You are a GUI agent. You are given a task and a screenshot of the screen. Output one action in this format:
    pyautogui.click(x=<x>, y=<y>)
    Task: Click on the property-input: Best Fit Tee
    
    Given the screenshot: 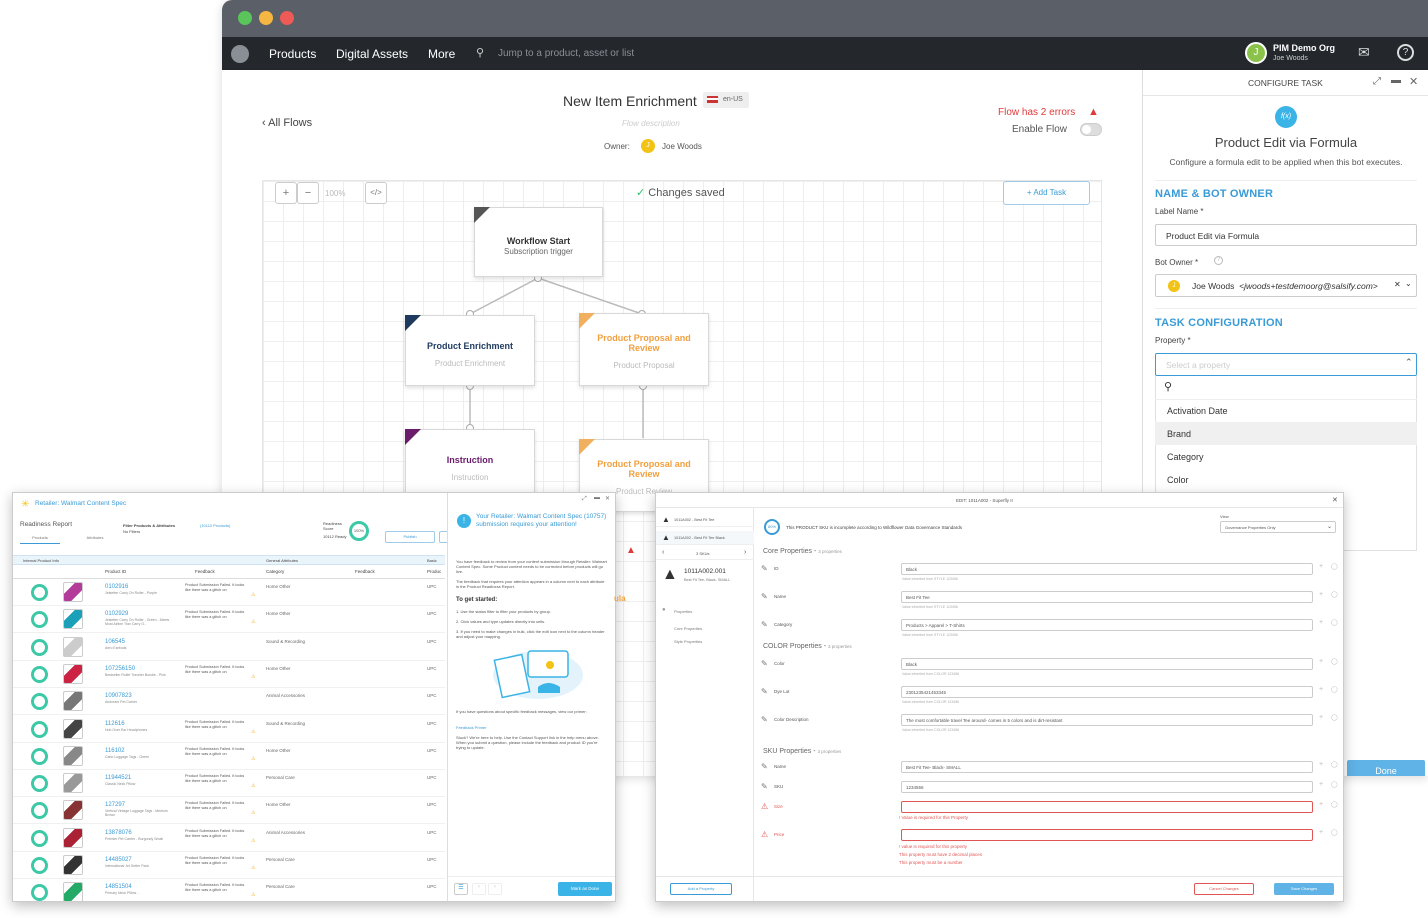 What is the action you would take?
    pyautogui.click(x=1107, y=597)
    